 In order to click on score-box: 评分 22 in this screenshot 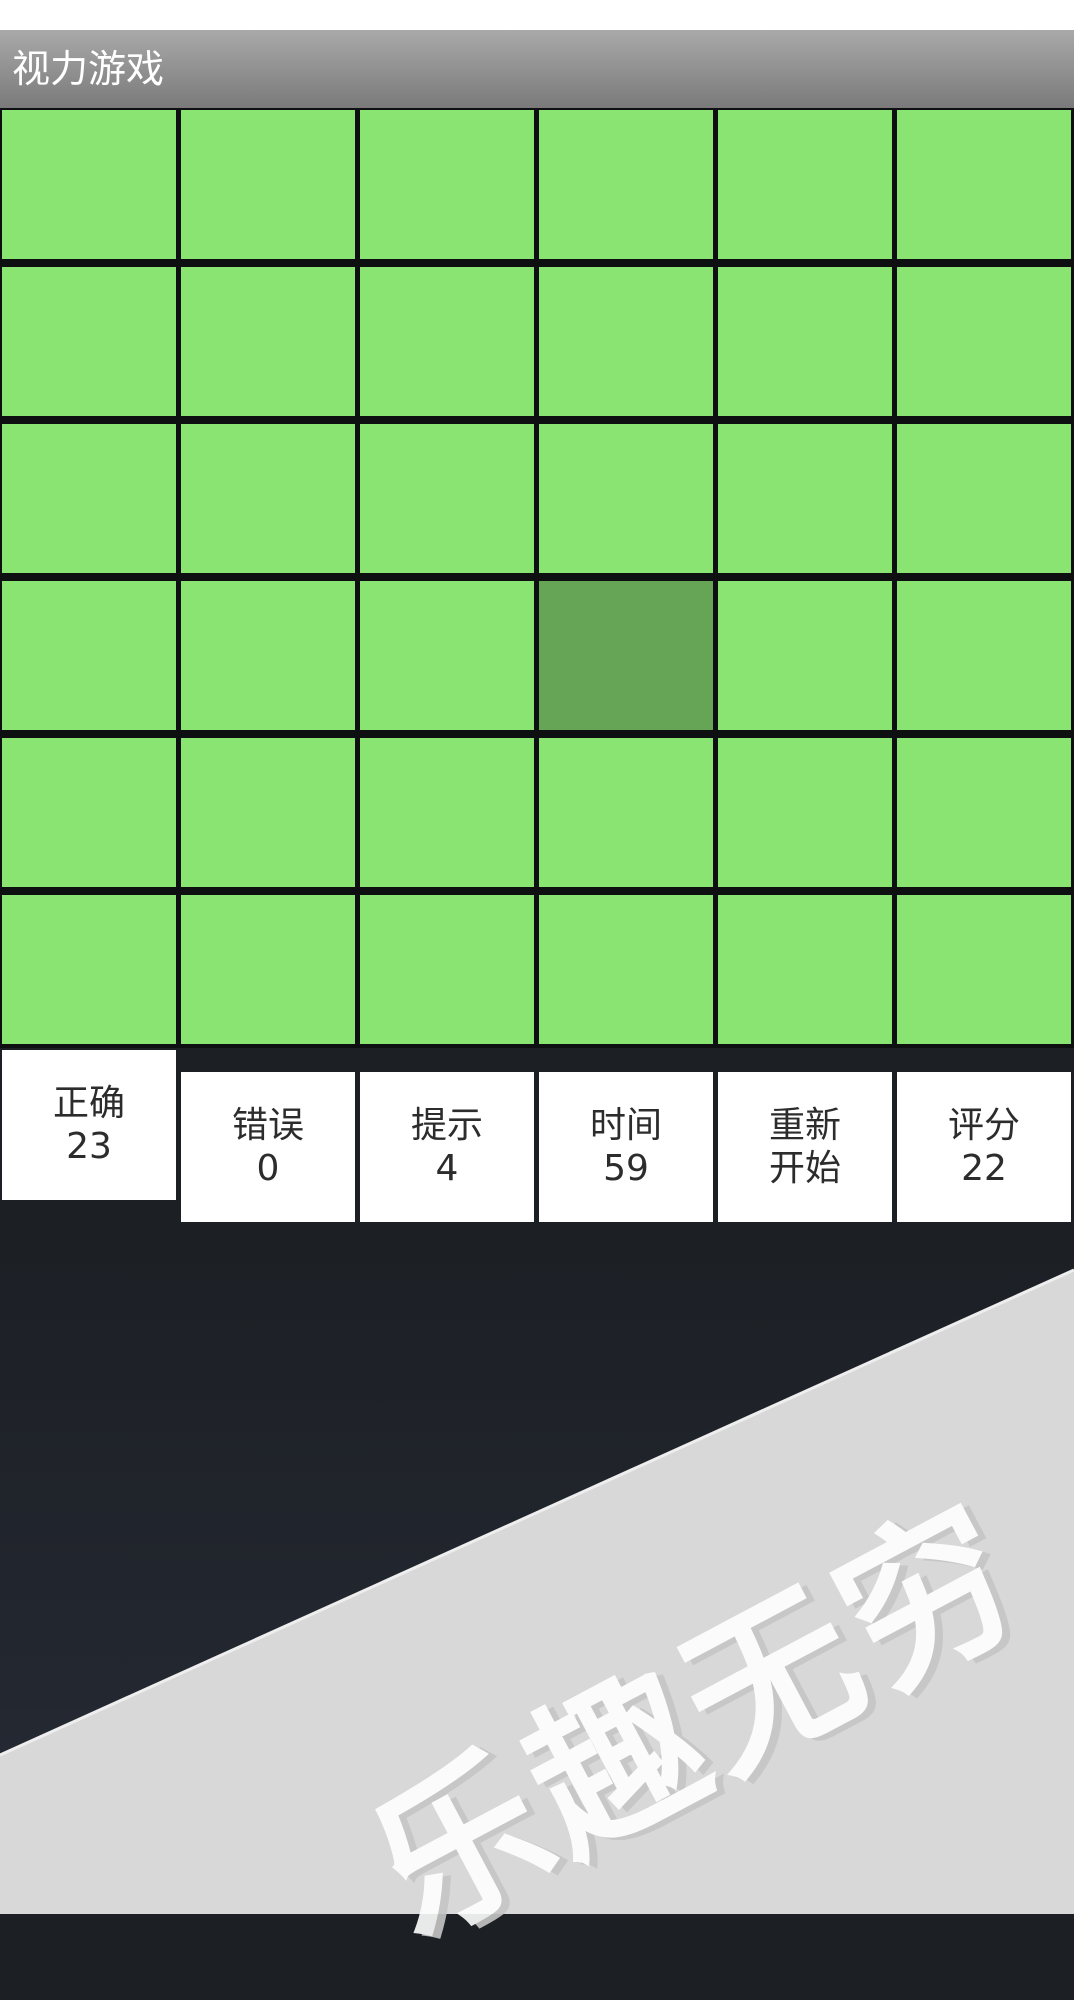, I will do `click(984, 1147)`.